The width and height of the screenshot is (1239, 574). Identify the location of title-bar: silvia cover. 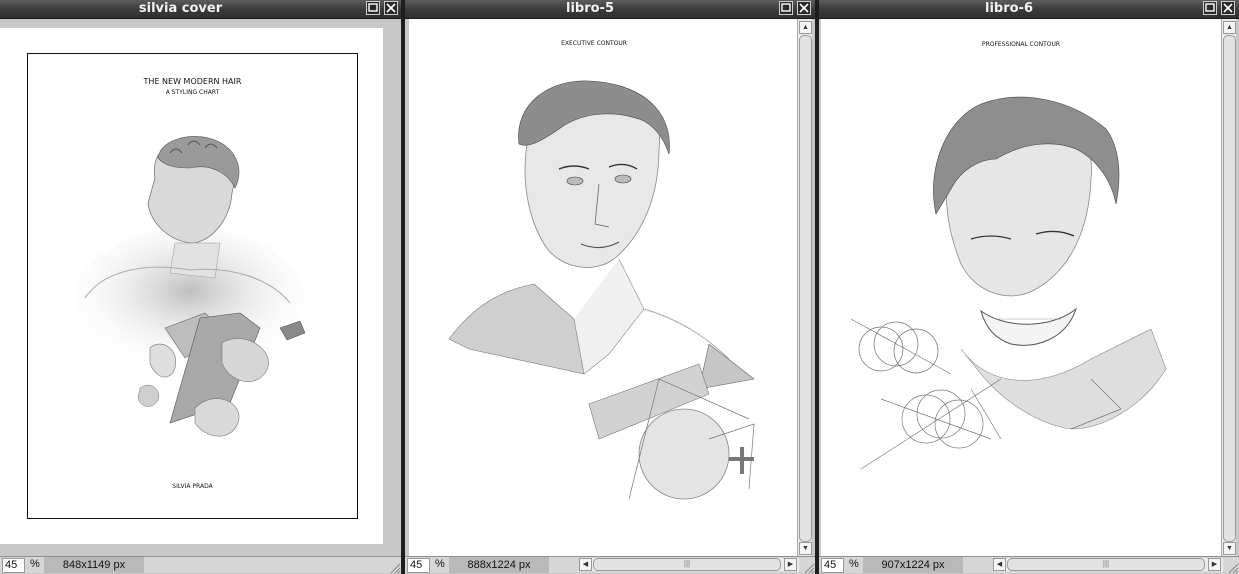
(200, 9).